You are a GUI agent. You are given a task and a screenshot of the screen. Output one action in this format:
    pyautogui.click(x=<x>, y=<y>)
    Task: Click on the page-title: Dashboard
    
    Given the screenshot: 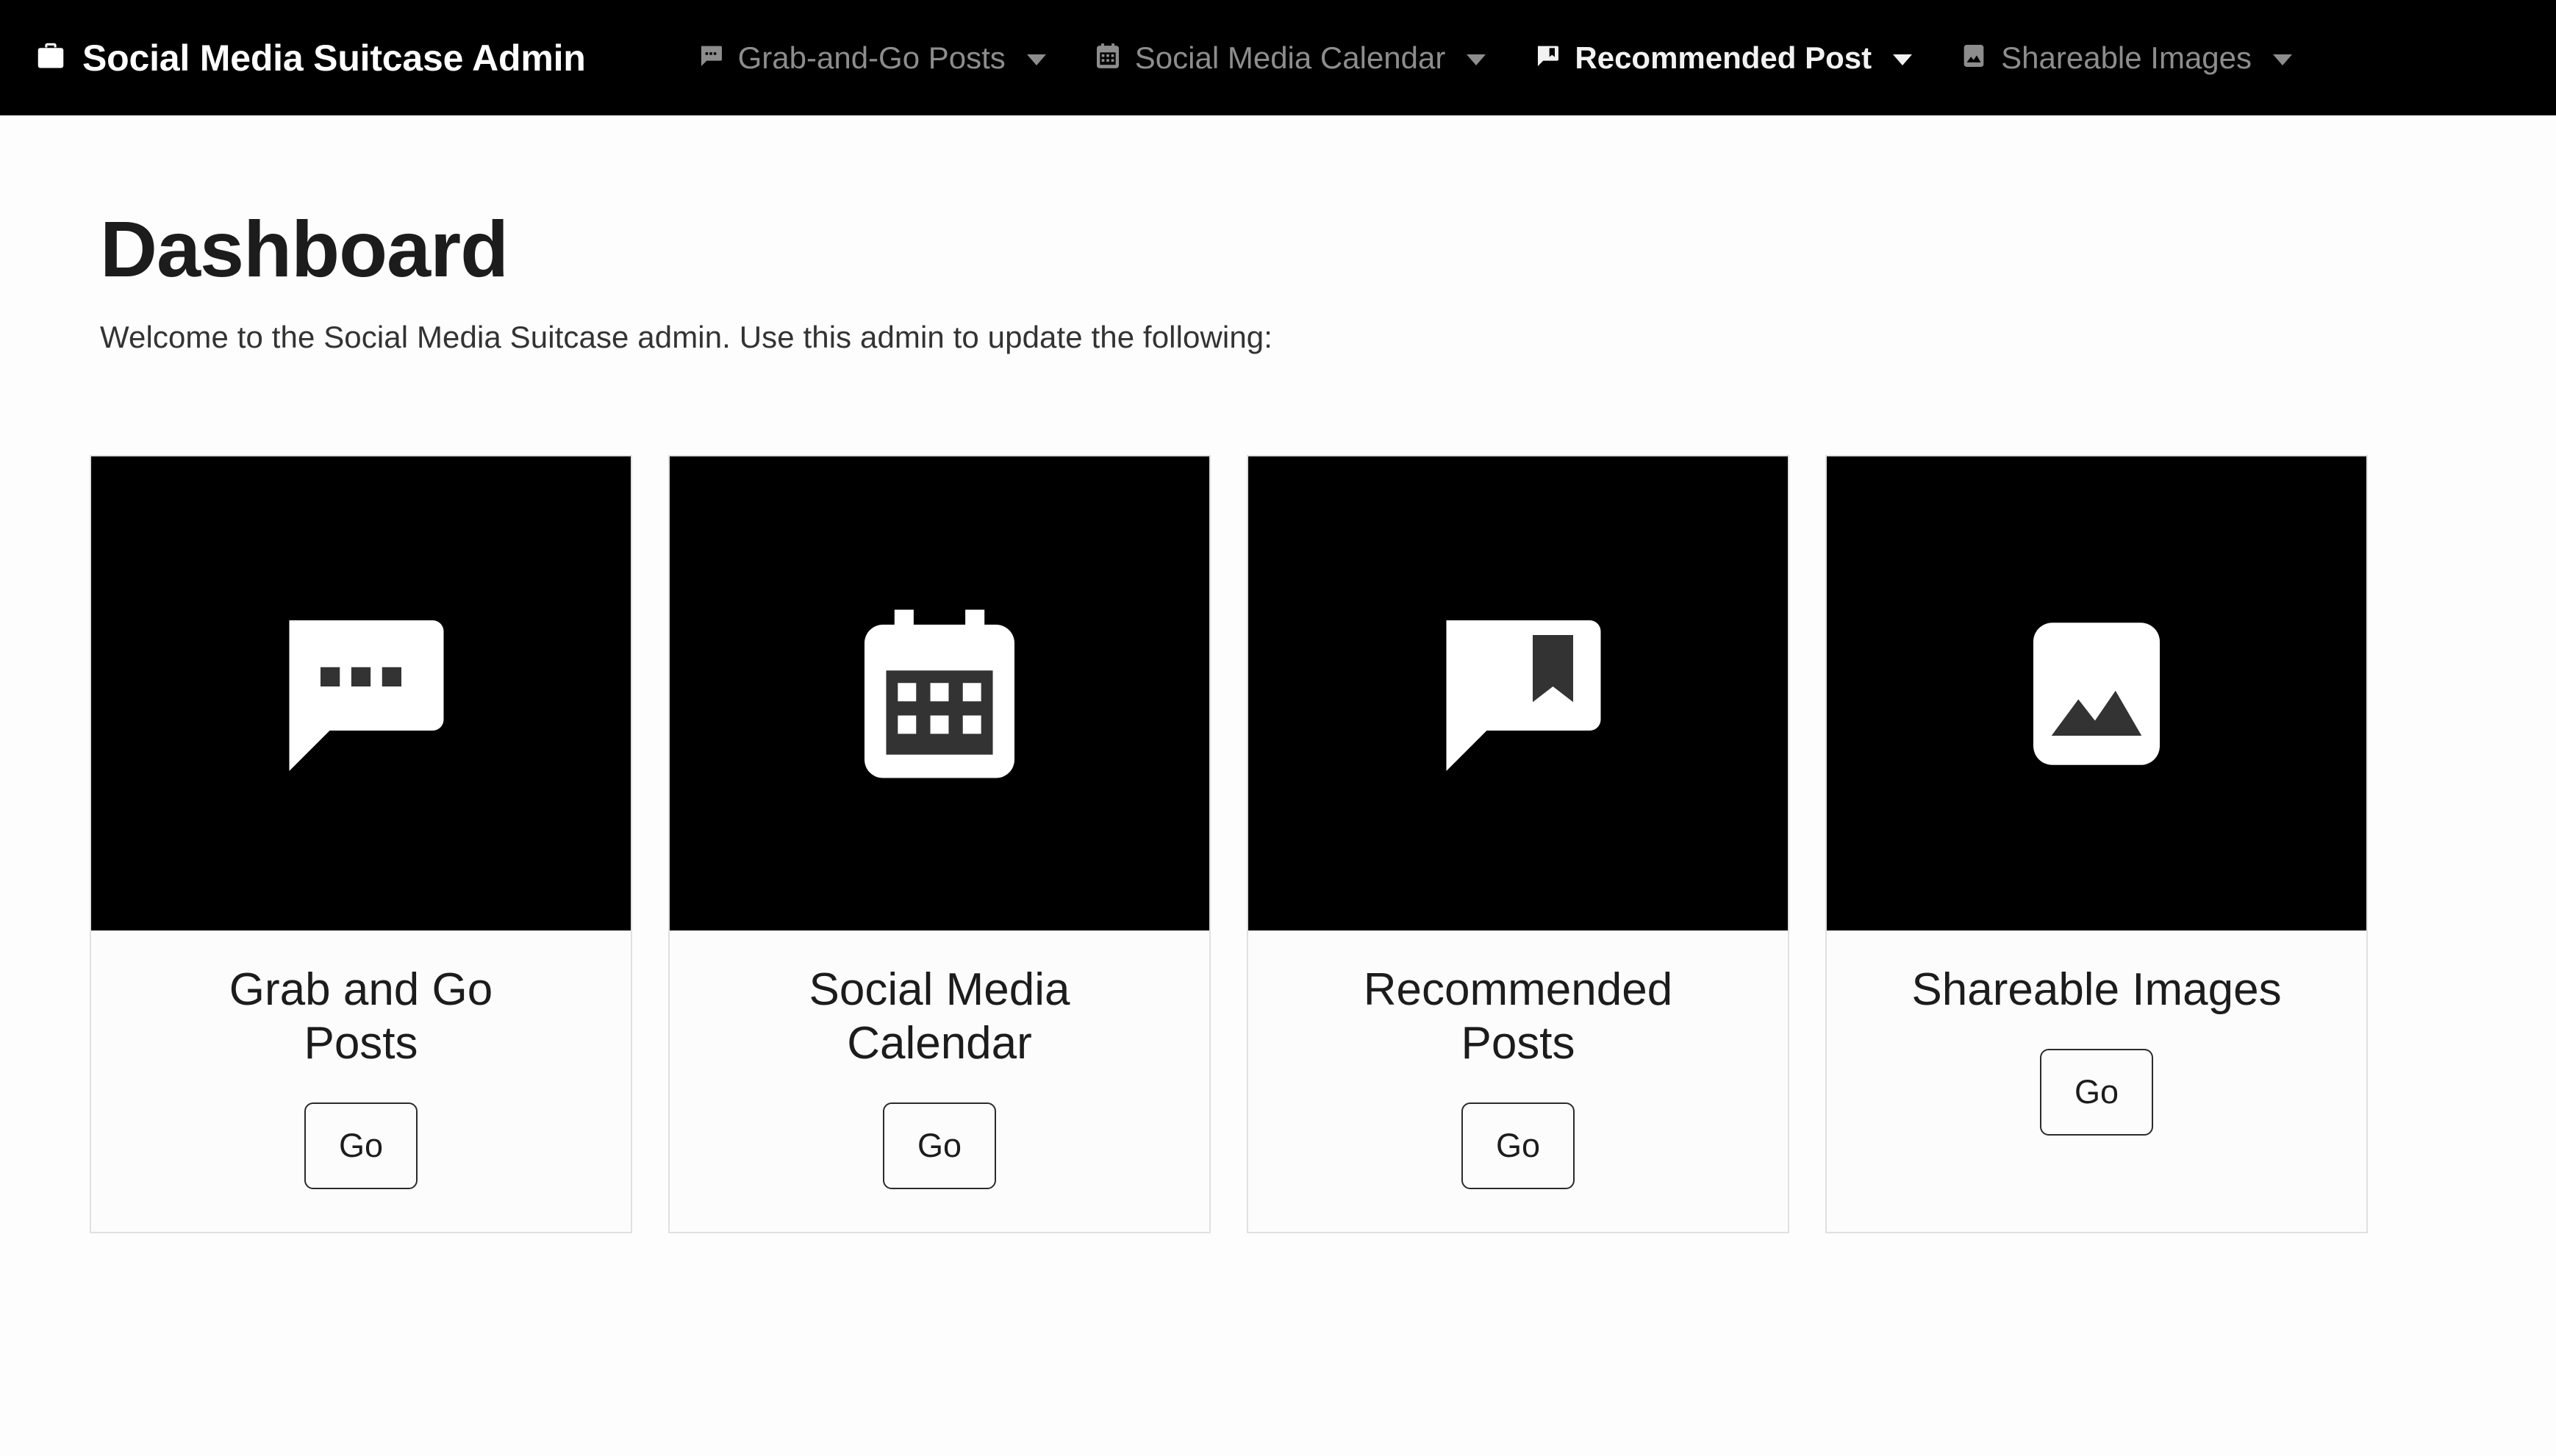 What is the action you would take?
    pyautogui.click(x=304, y=249)
    